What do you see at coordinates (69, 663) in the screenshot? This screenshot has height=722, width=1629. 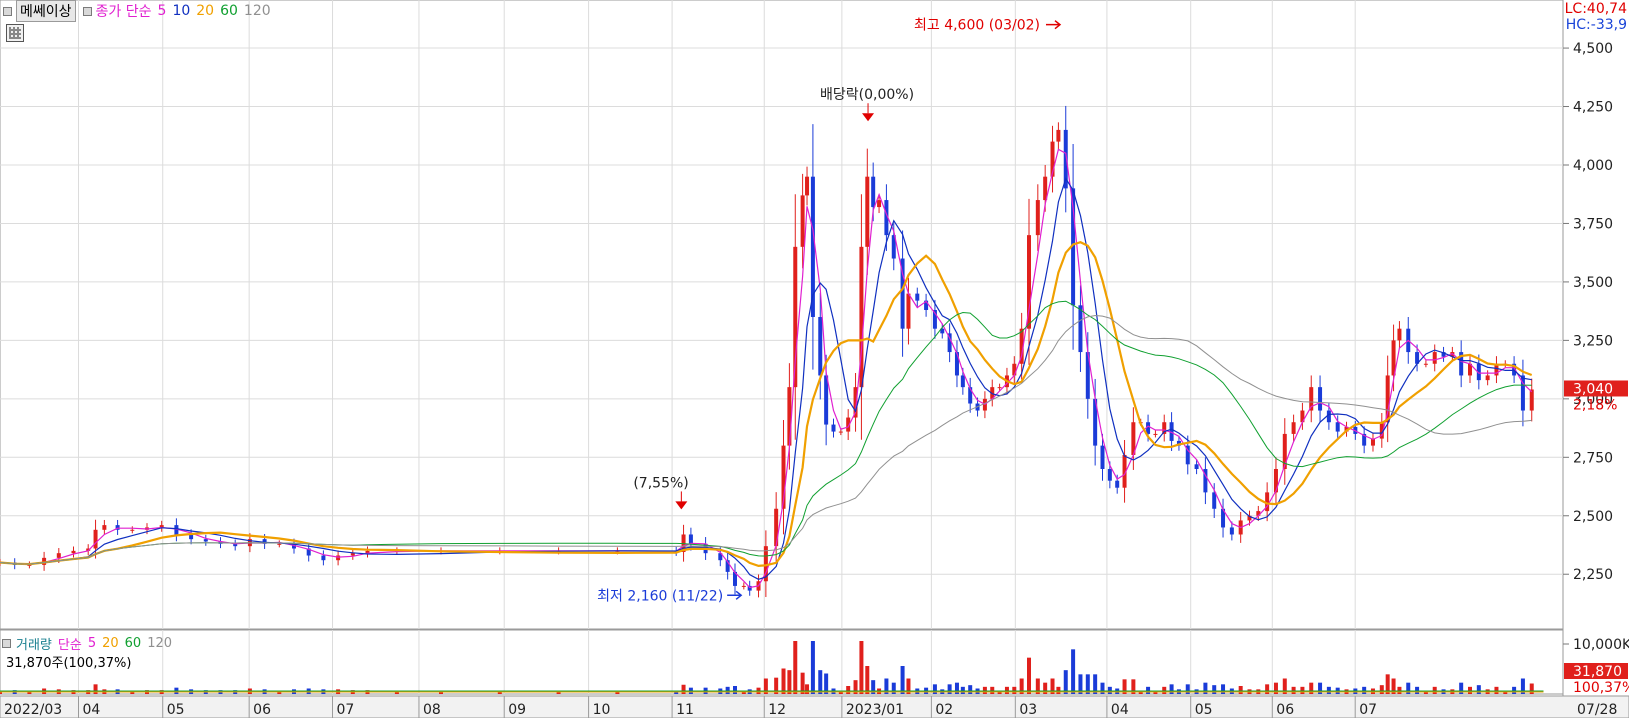 I see `volume-info: 31,870주(100,37%)` at bounding box center [69, 663].